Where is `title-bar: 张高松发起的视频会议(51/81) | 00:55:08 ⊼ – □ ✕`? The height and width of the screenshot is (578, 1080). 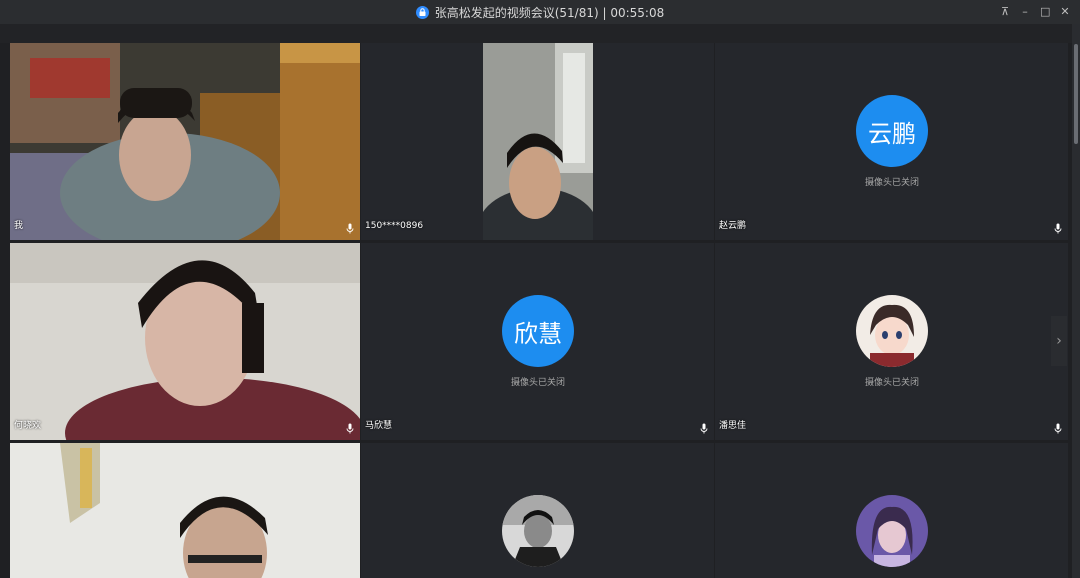
title-bar: 张高松发起的视频会议(51/81) | 00:55:08 ⊼ – □ ✕ is located at coordinates (540, 12).